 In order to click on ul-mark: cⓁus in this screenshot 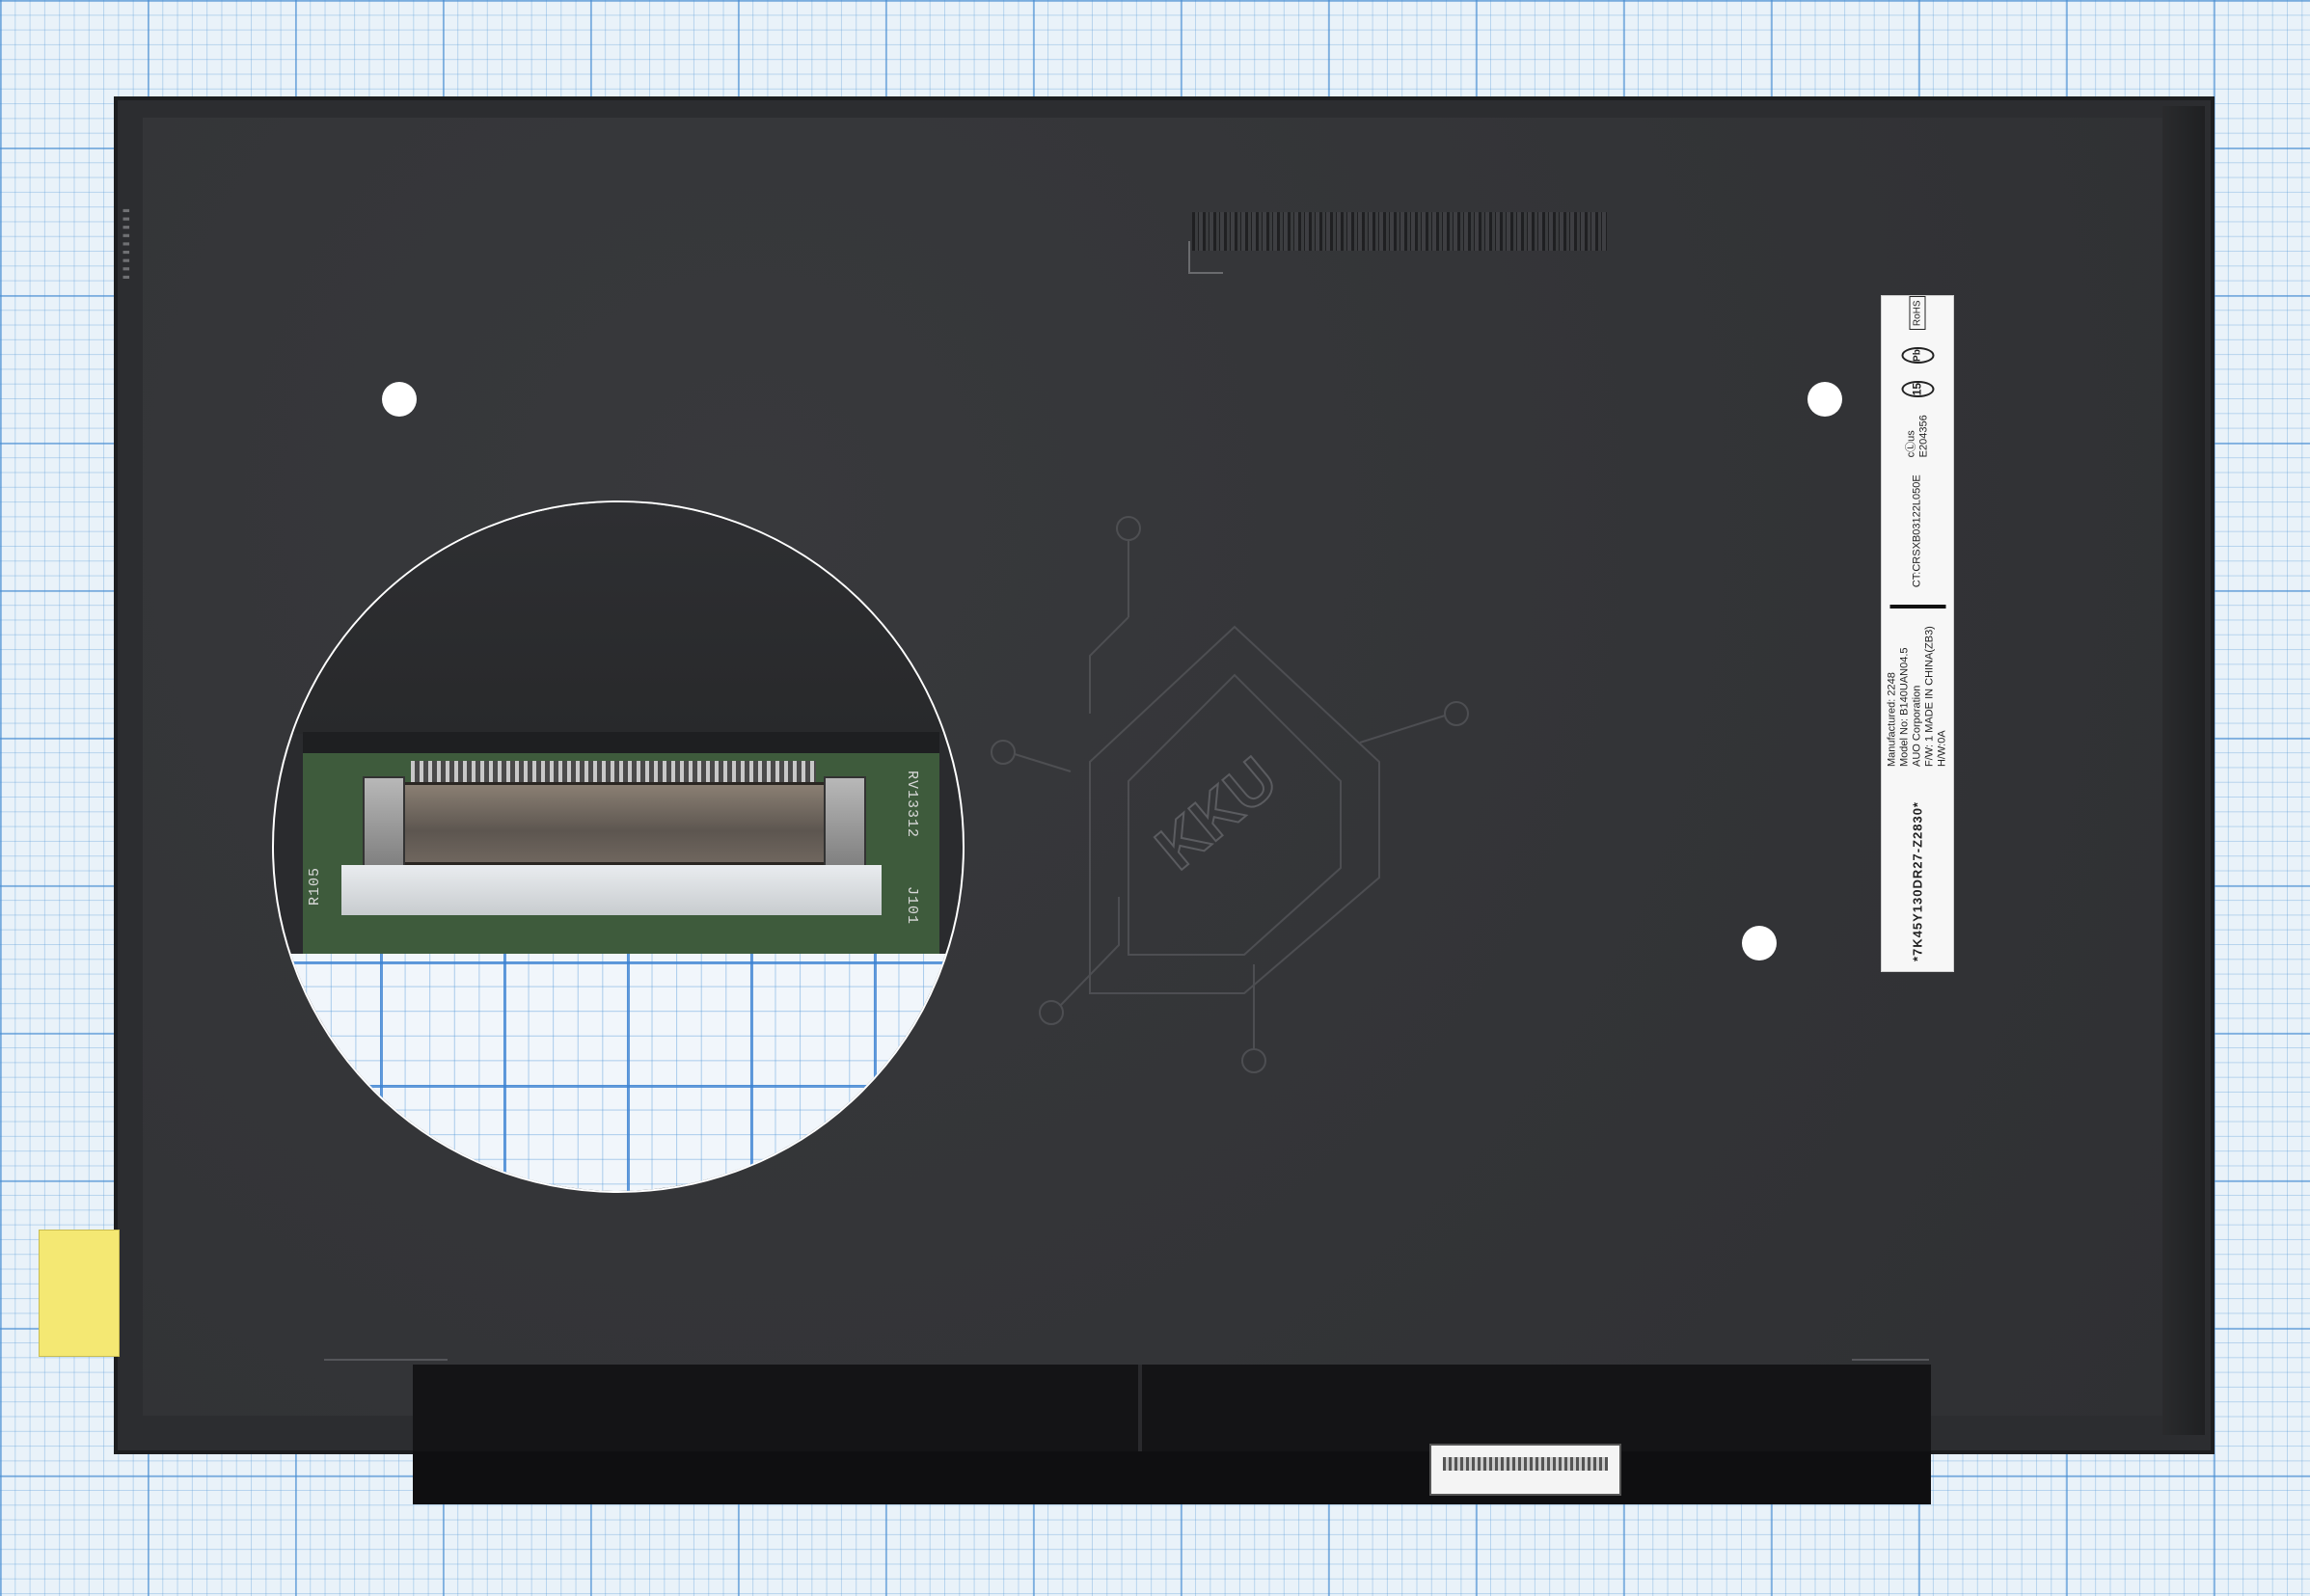, I will do `click(1910, 444)`.